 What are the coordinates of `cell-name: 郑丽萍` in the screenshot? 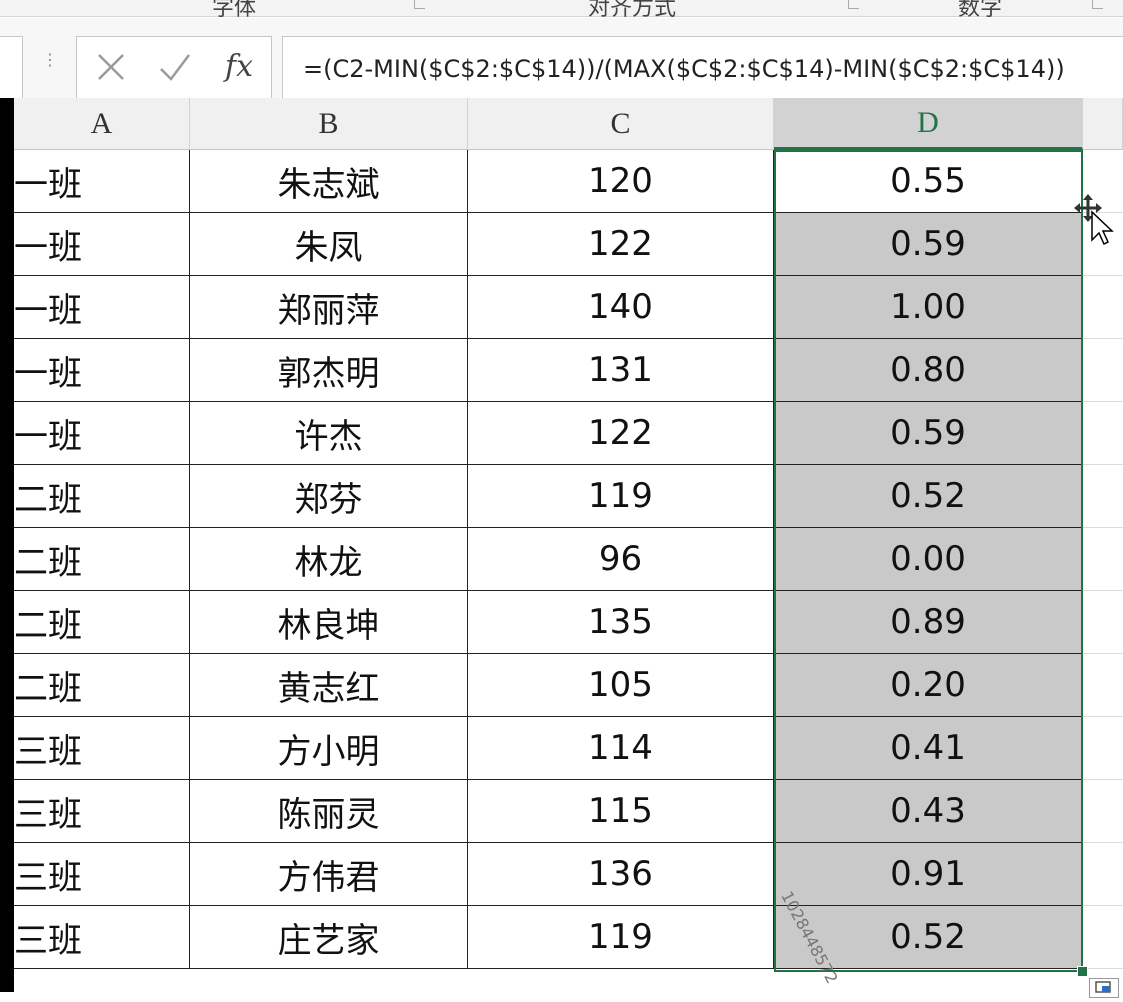 It's located at (329, 307).